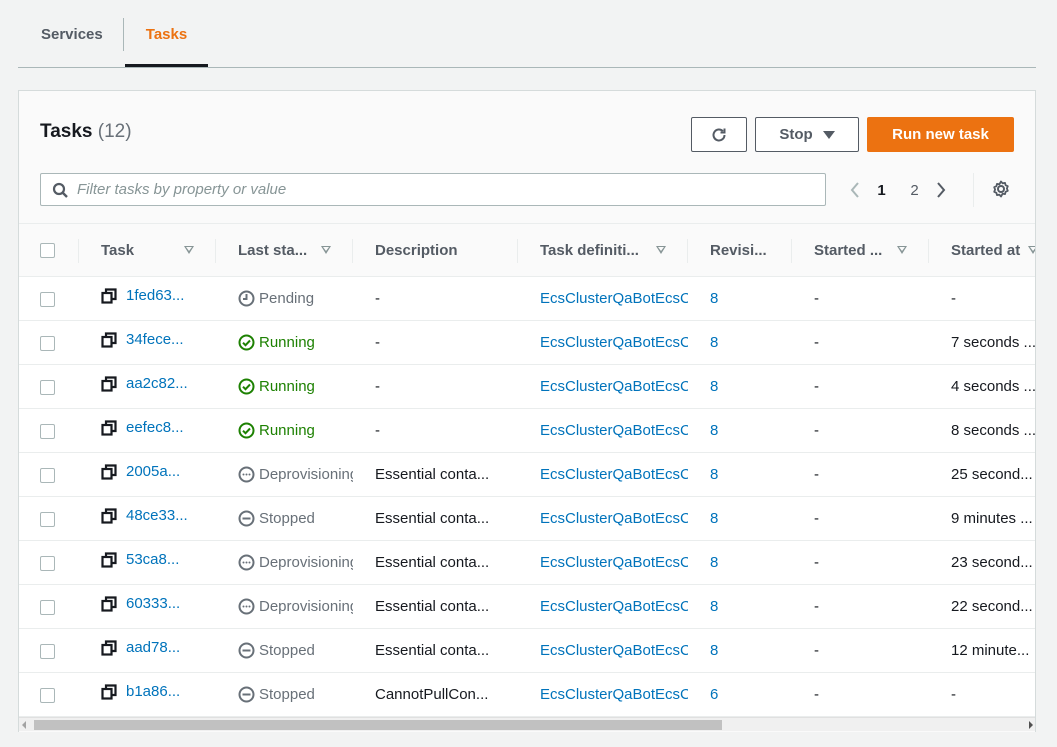  Describe the element at coordinates (914, 190) in the screenshot. I see `page-2-button: 2` at that location.